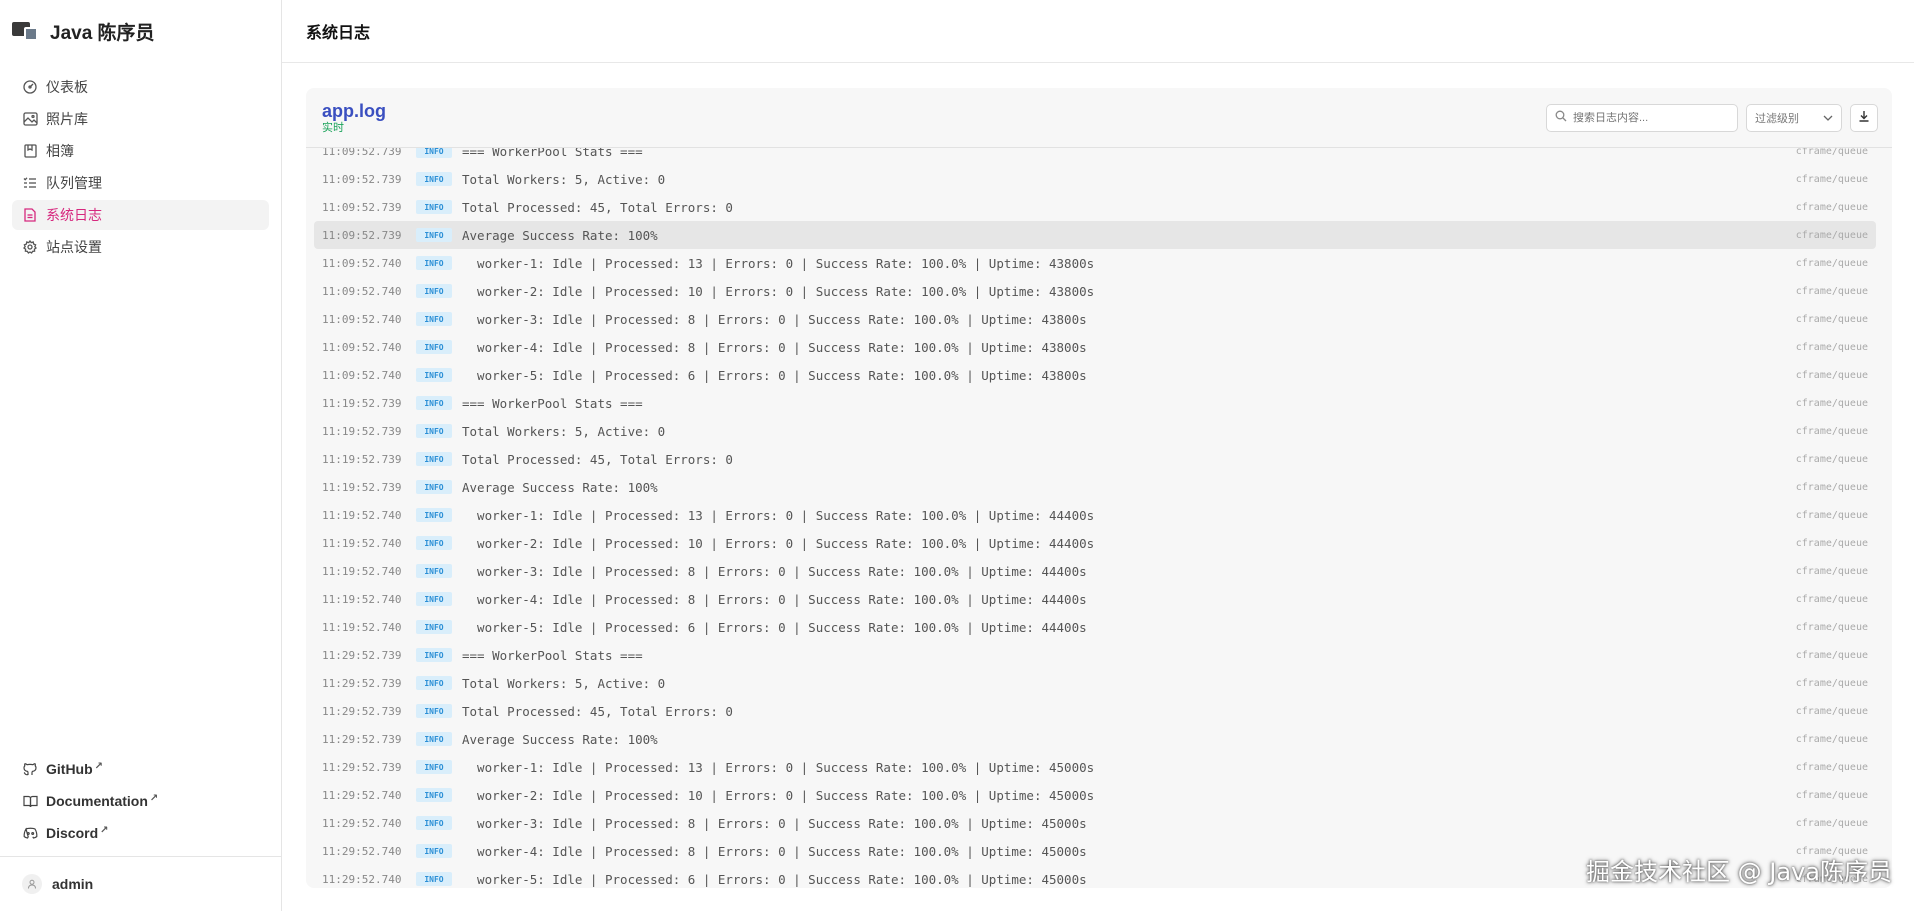  I want to click on sidebar-item-photos: 照片库, so click(140, 119).